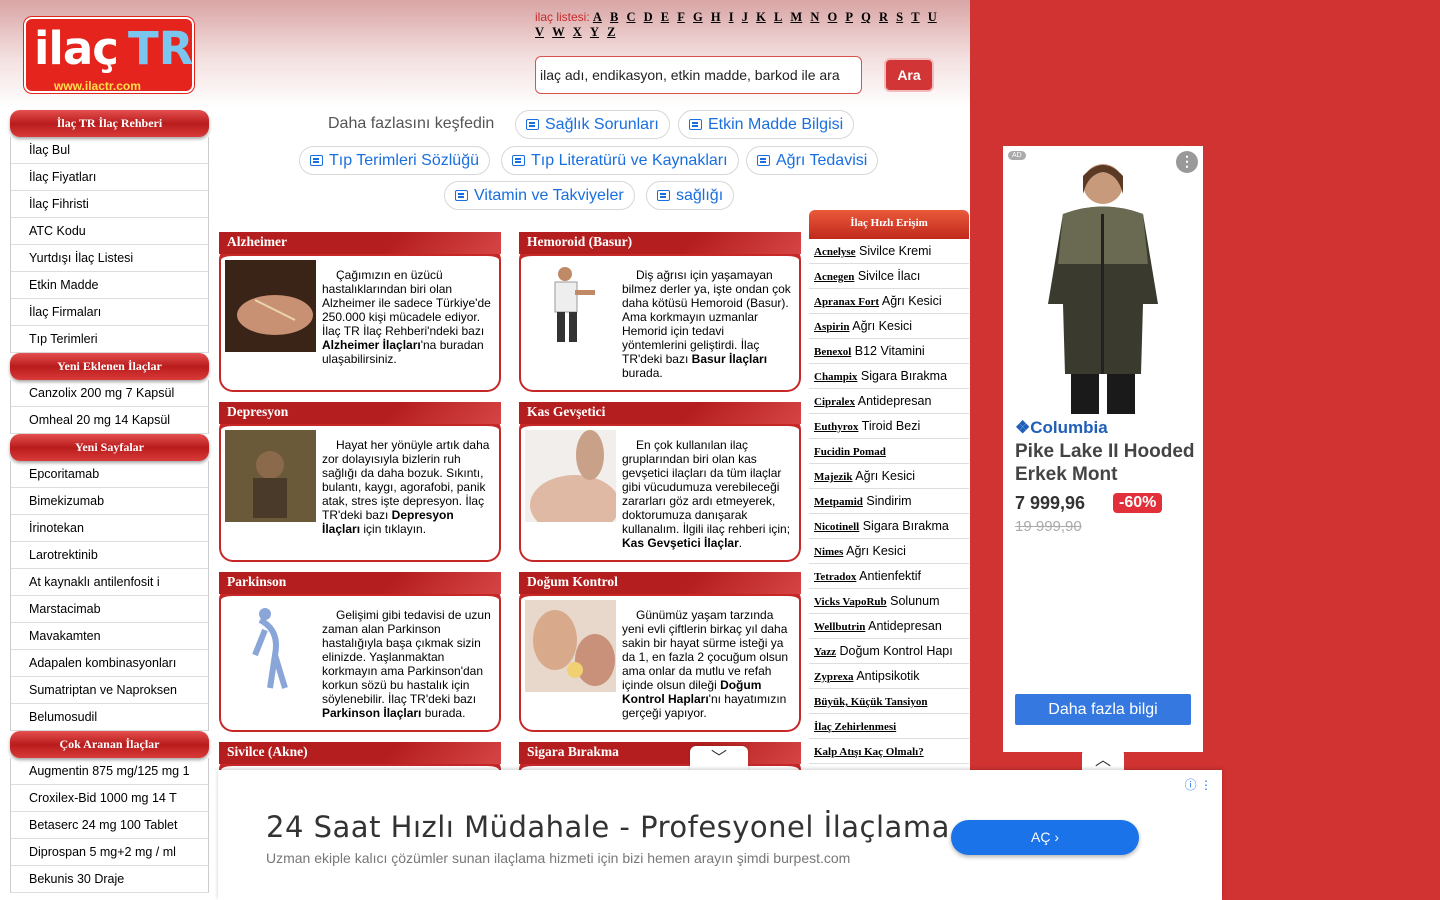  I want to click on alphabet-letter: F, so click(681, 17).